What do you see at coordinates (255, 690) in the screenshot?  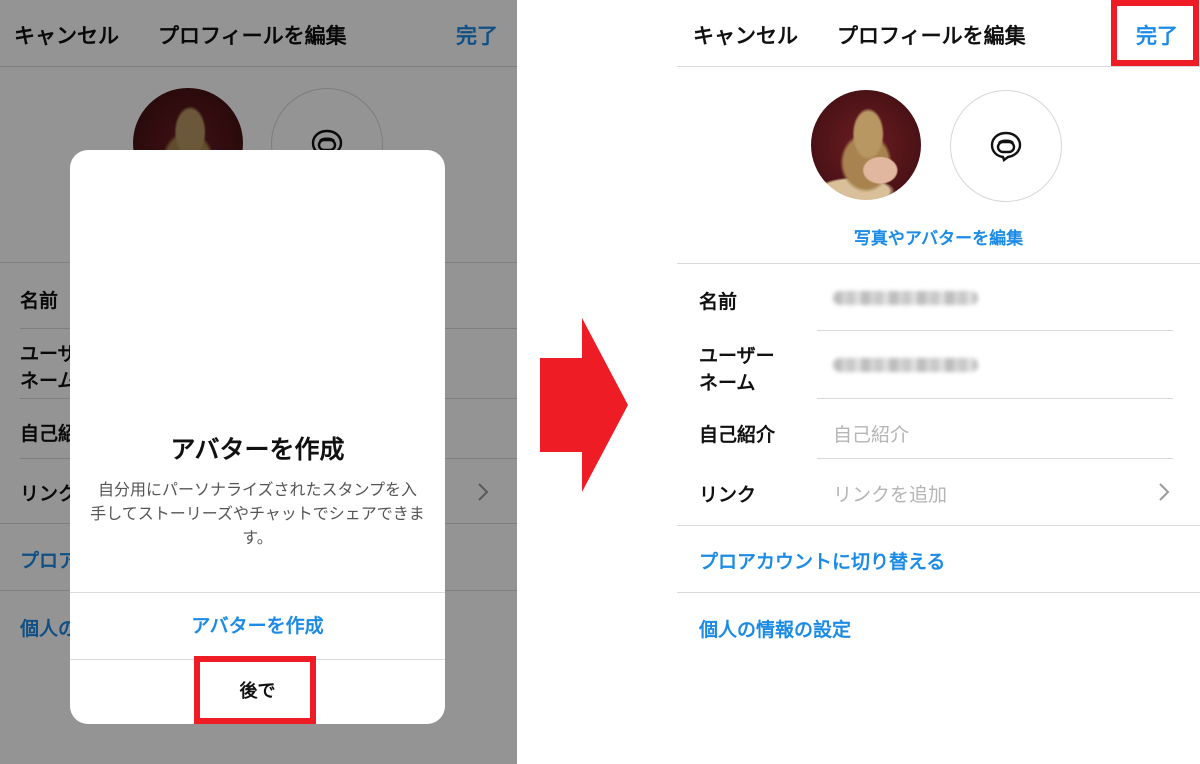 I see `highlight-box-later` at bounding box center [255, 690].